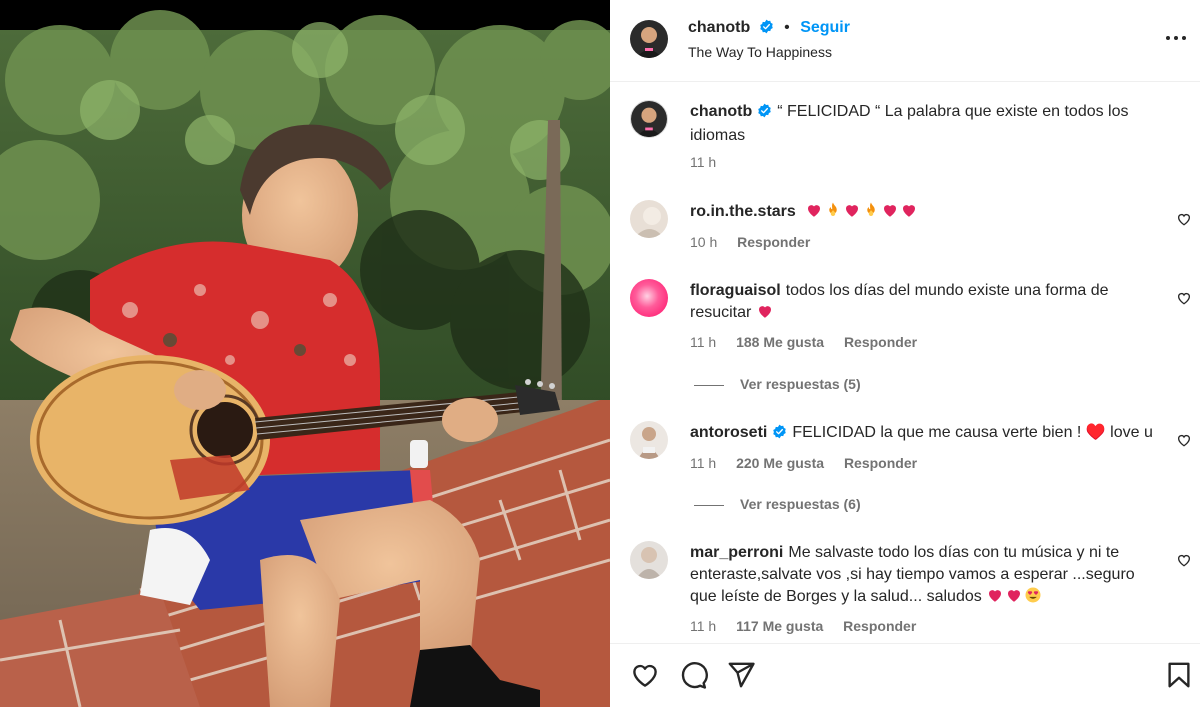 This screenshot has height=707, width=1200. Describe the element at coordinates (905, 41) in the screenshot. I see `post-header: chanotb • Seguir The Way To Happiness` at that location.